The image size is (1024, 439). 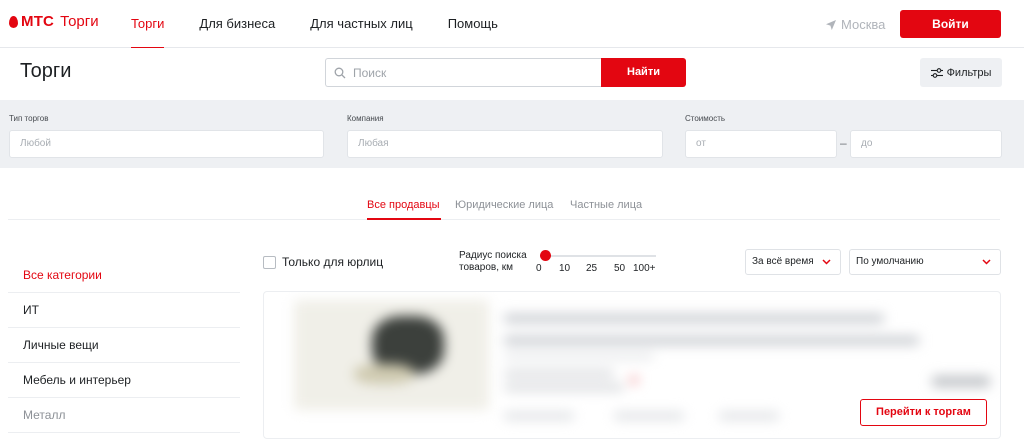 What do you see at coordinates (843, 143) in the screenshot?
I see `price-dash: –` at bounding box center [843, 143].